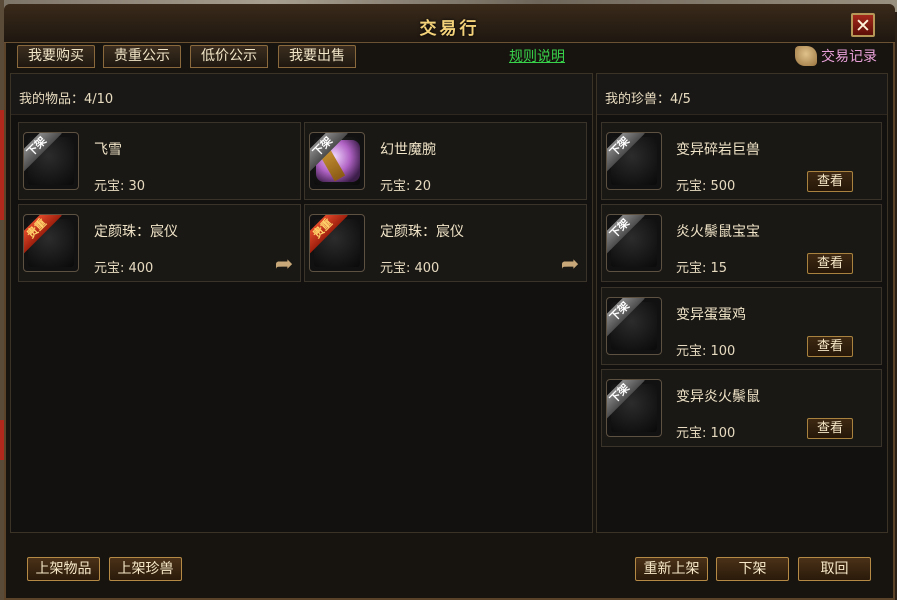 The image size is (897, 600). I want to click on pet-name: 变异炎火鬃鼠, so click(718, 397).